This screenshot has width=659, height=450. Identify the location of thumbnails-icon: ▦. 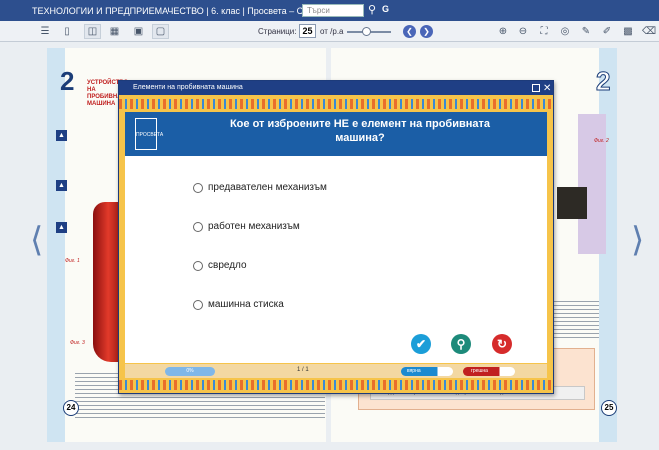
(114, 31).